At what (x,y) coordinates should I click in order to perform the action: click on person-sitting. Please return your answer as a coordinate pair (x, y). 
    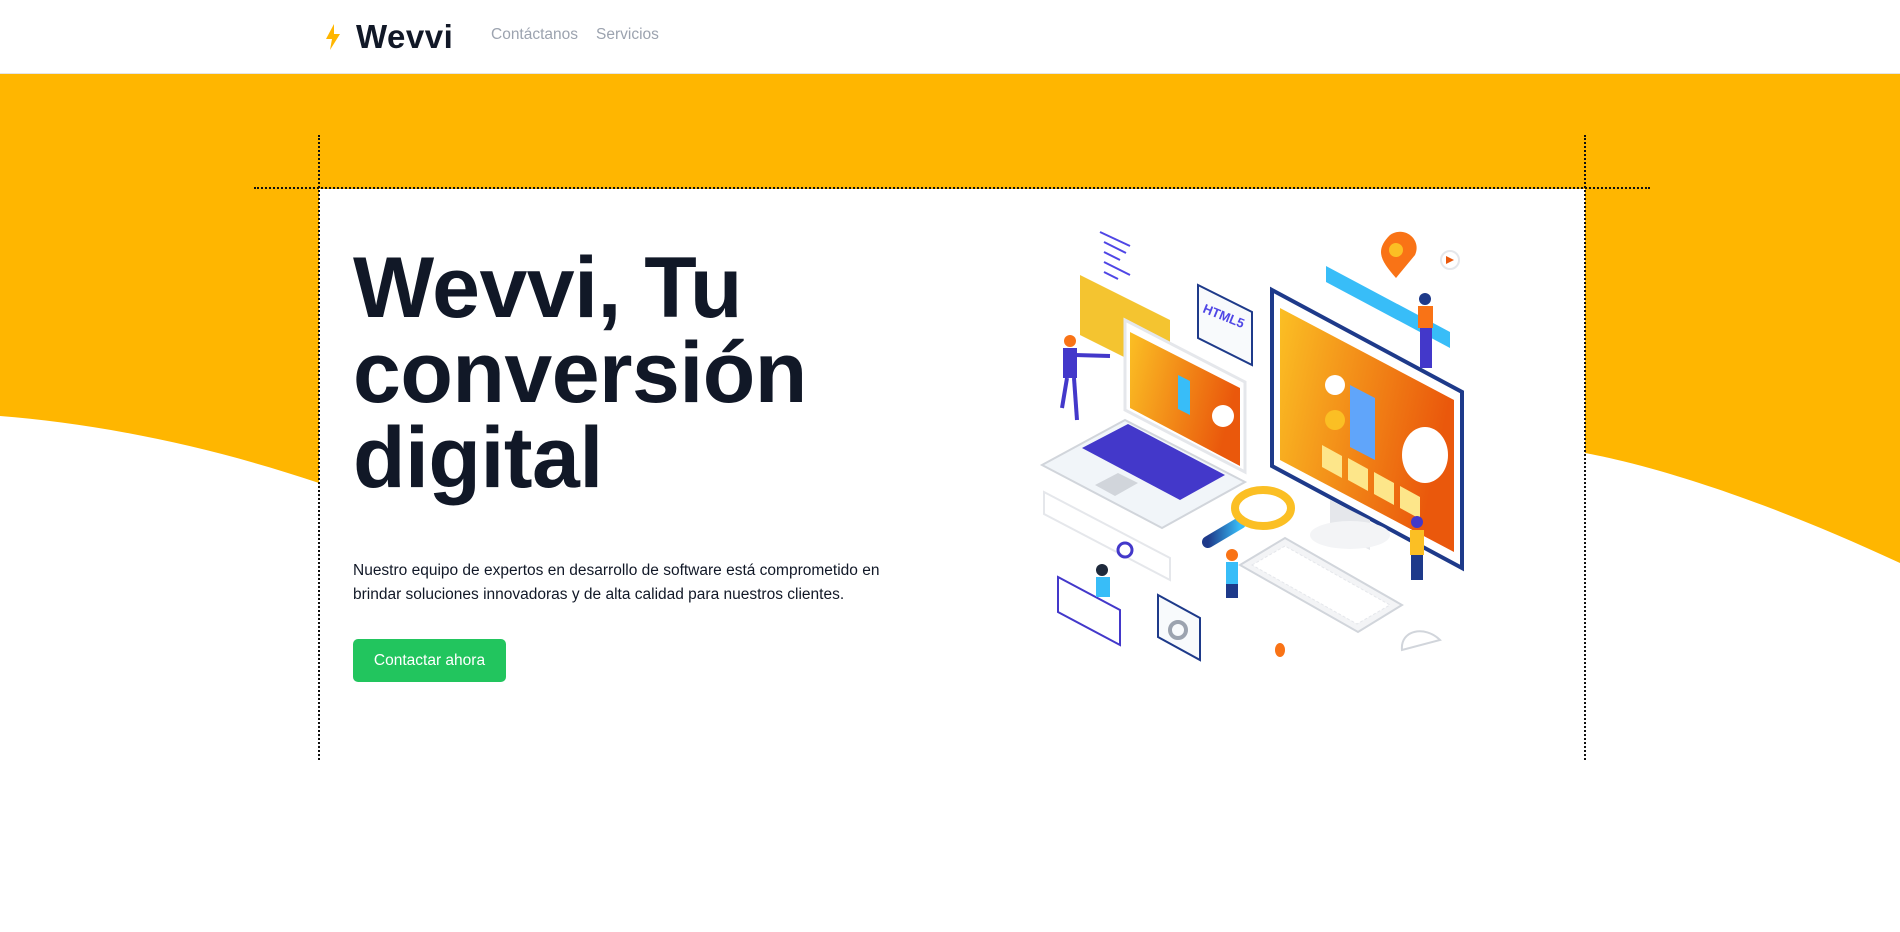
    Looking at the image, I should click on (1103, 580).